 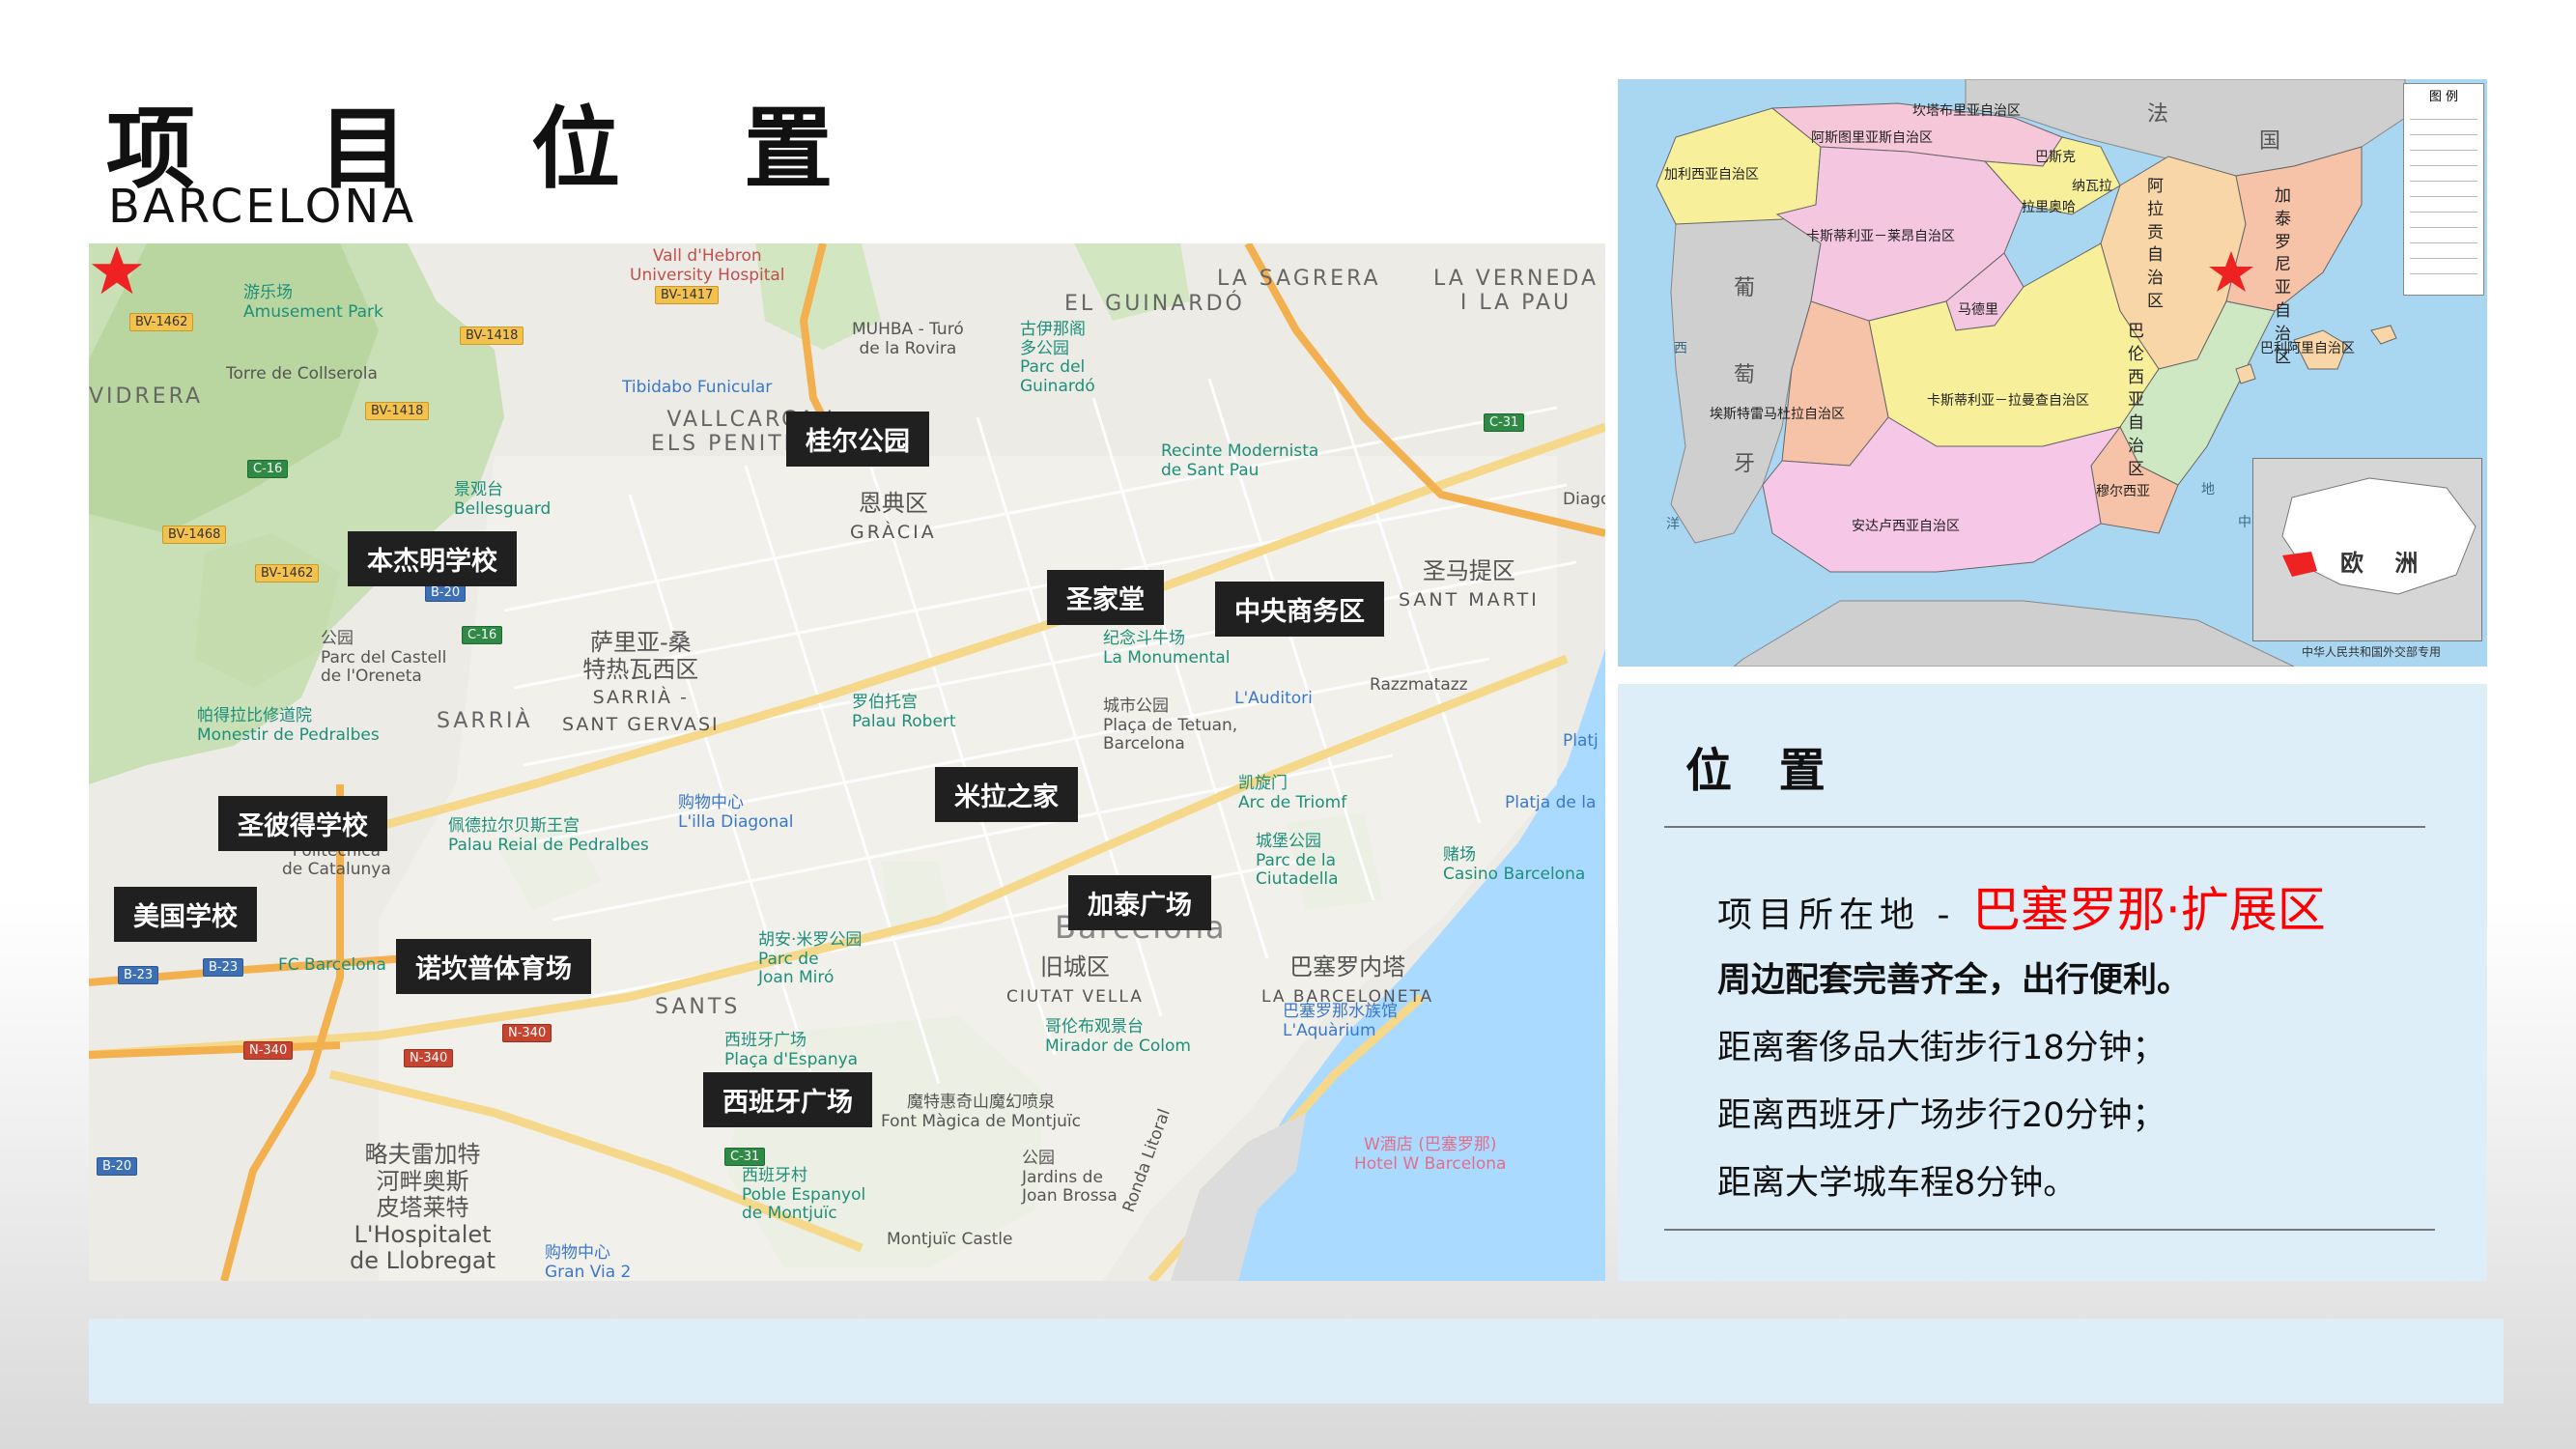 I want to click on region-label: 巴斯克, so click(x=2055, y=157).